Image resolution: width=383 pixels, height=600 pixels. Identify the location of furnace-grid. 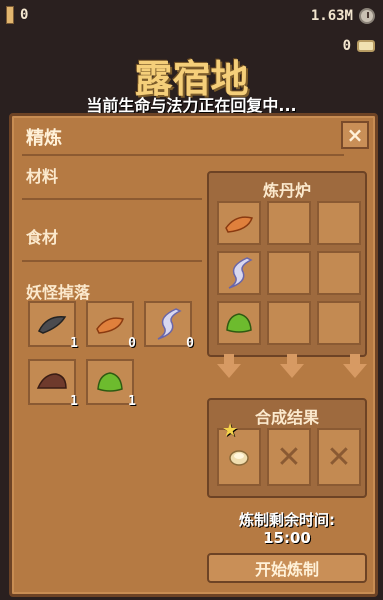
(289, 273).